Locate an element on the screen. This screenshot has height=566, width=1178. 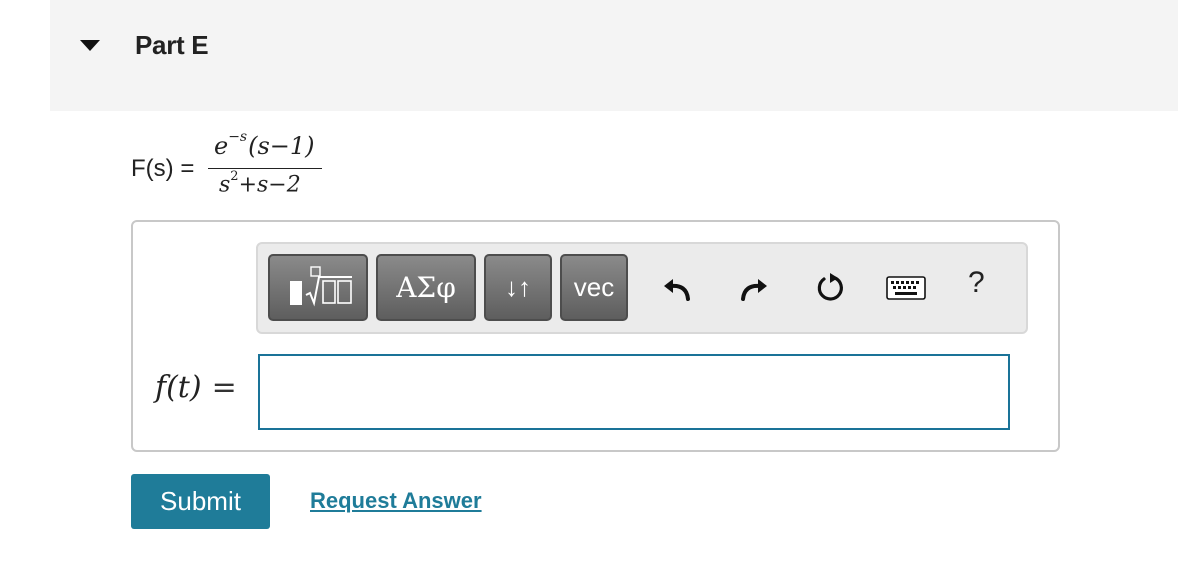
undo-button is located at coordinates (677, 288).